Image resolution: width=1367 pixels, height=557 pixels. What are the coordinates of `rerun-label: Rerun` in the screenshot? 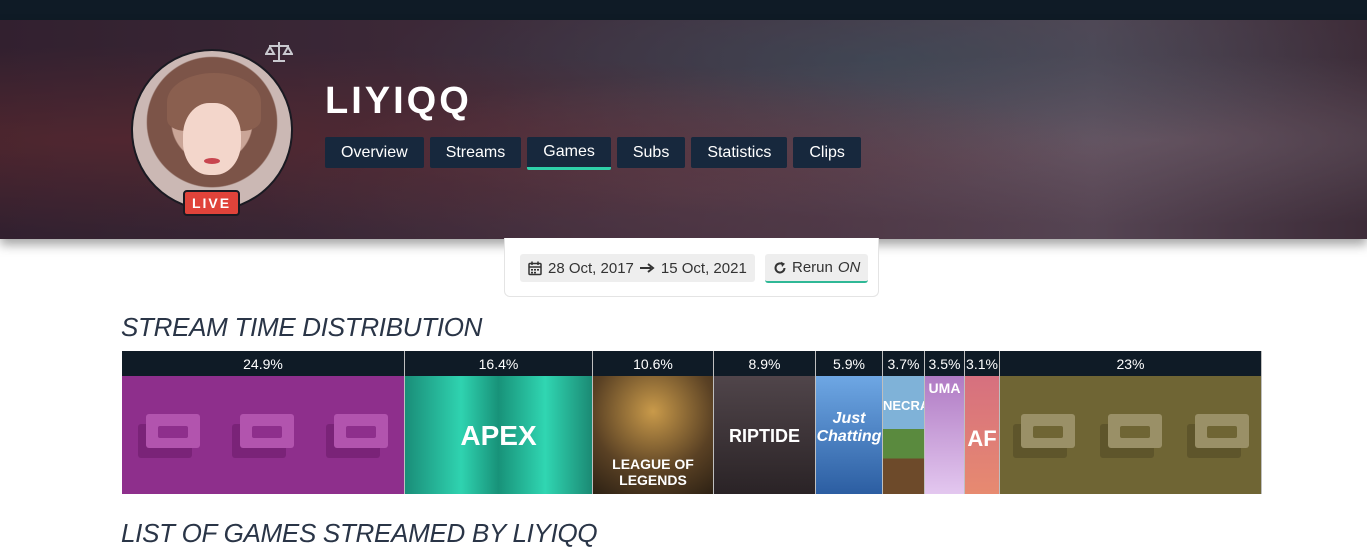 It's located at (812, 267).